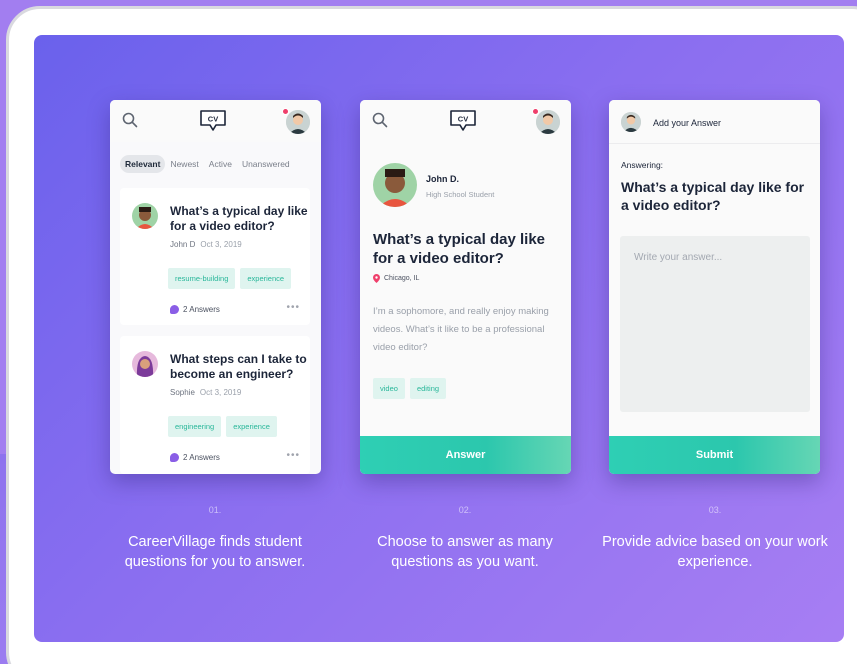  What do you see at coordinates (183, 244) in the screenshot?
I see `author-name: John D` at bounding box center [183, 244].